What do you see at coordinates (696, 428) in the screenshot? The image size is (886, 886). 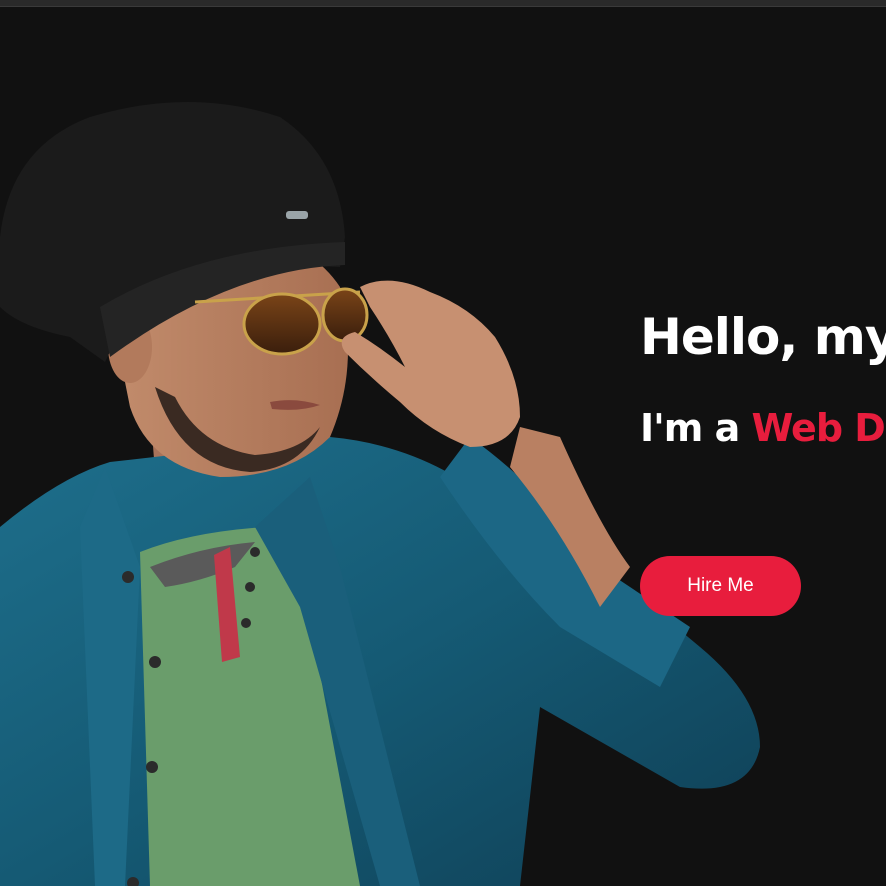 I see `hero-role-prefix: I'm a` at bounding box center [696, 428].